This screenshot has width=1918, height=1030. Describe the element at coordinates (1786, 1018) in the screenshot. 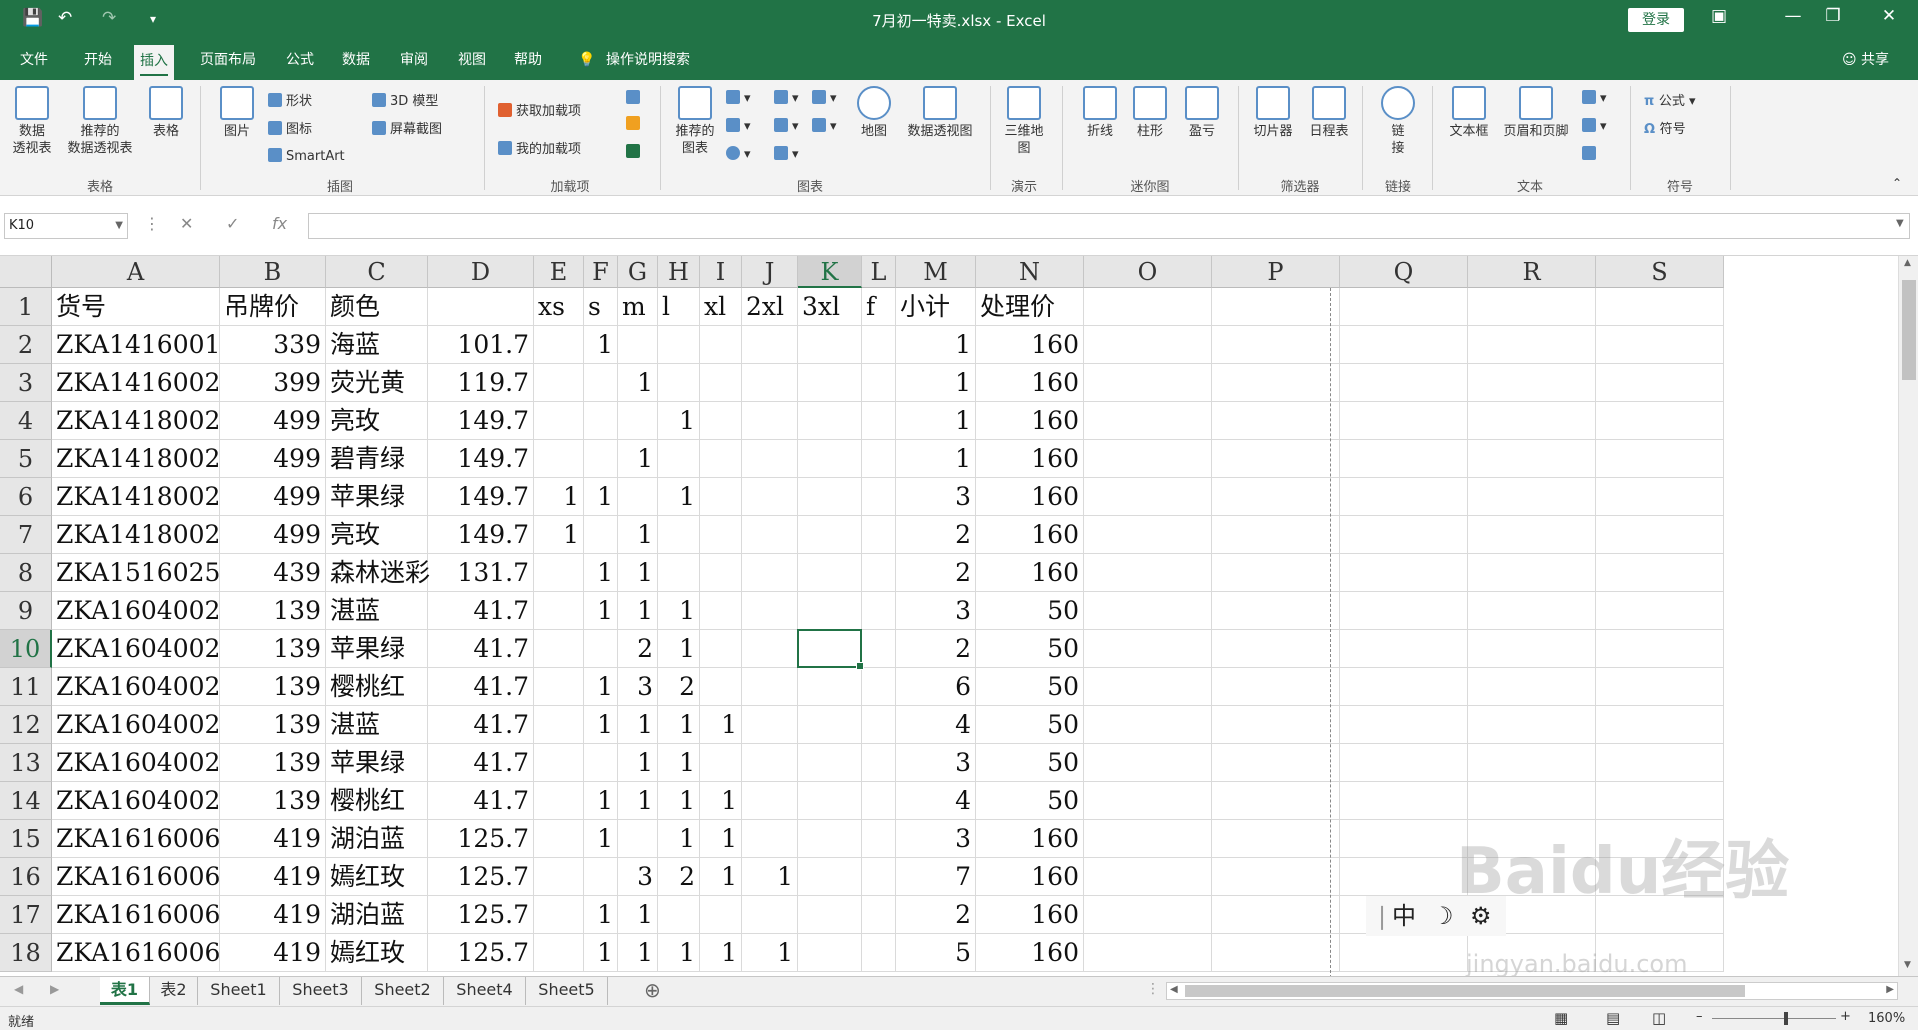

I see `zoom-slider-thumb` at that location.